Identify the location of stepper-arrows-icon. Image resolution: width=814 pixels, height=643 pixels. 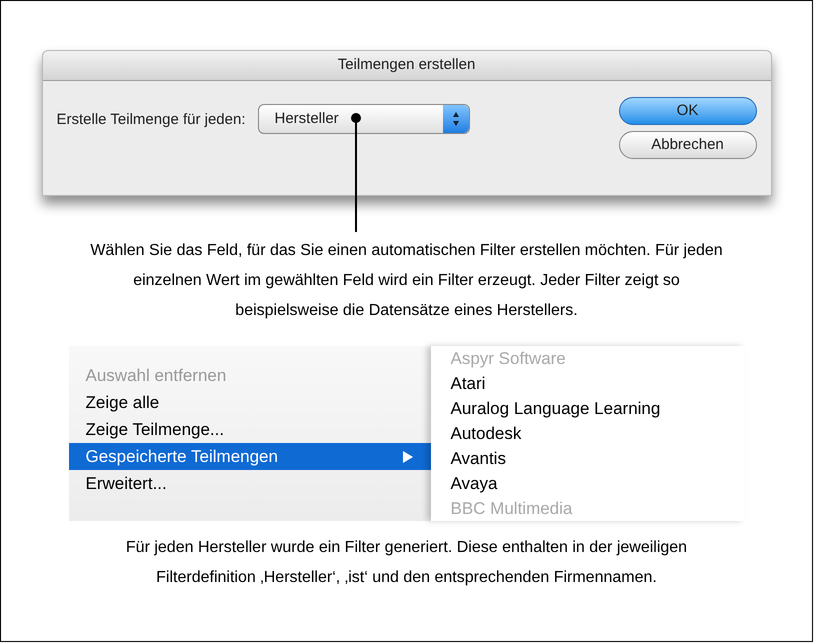
(455, 119).